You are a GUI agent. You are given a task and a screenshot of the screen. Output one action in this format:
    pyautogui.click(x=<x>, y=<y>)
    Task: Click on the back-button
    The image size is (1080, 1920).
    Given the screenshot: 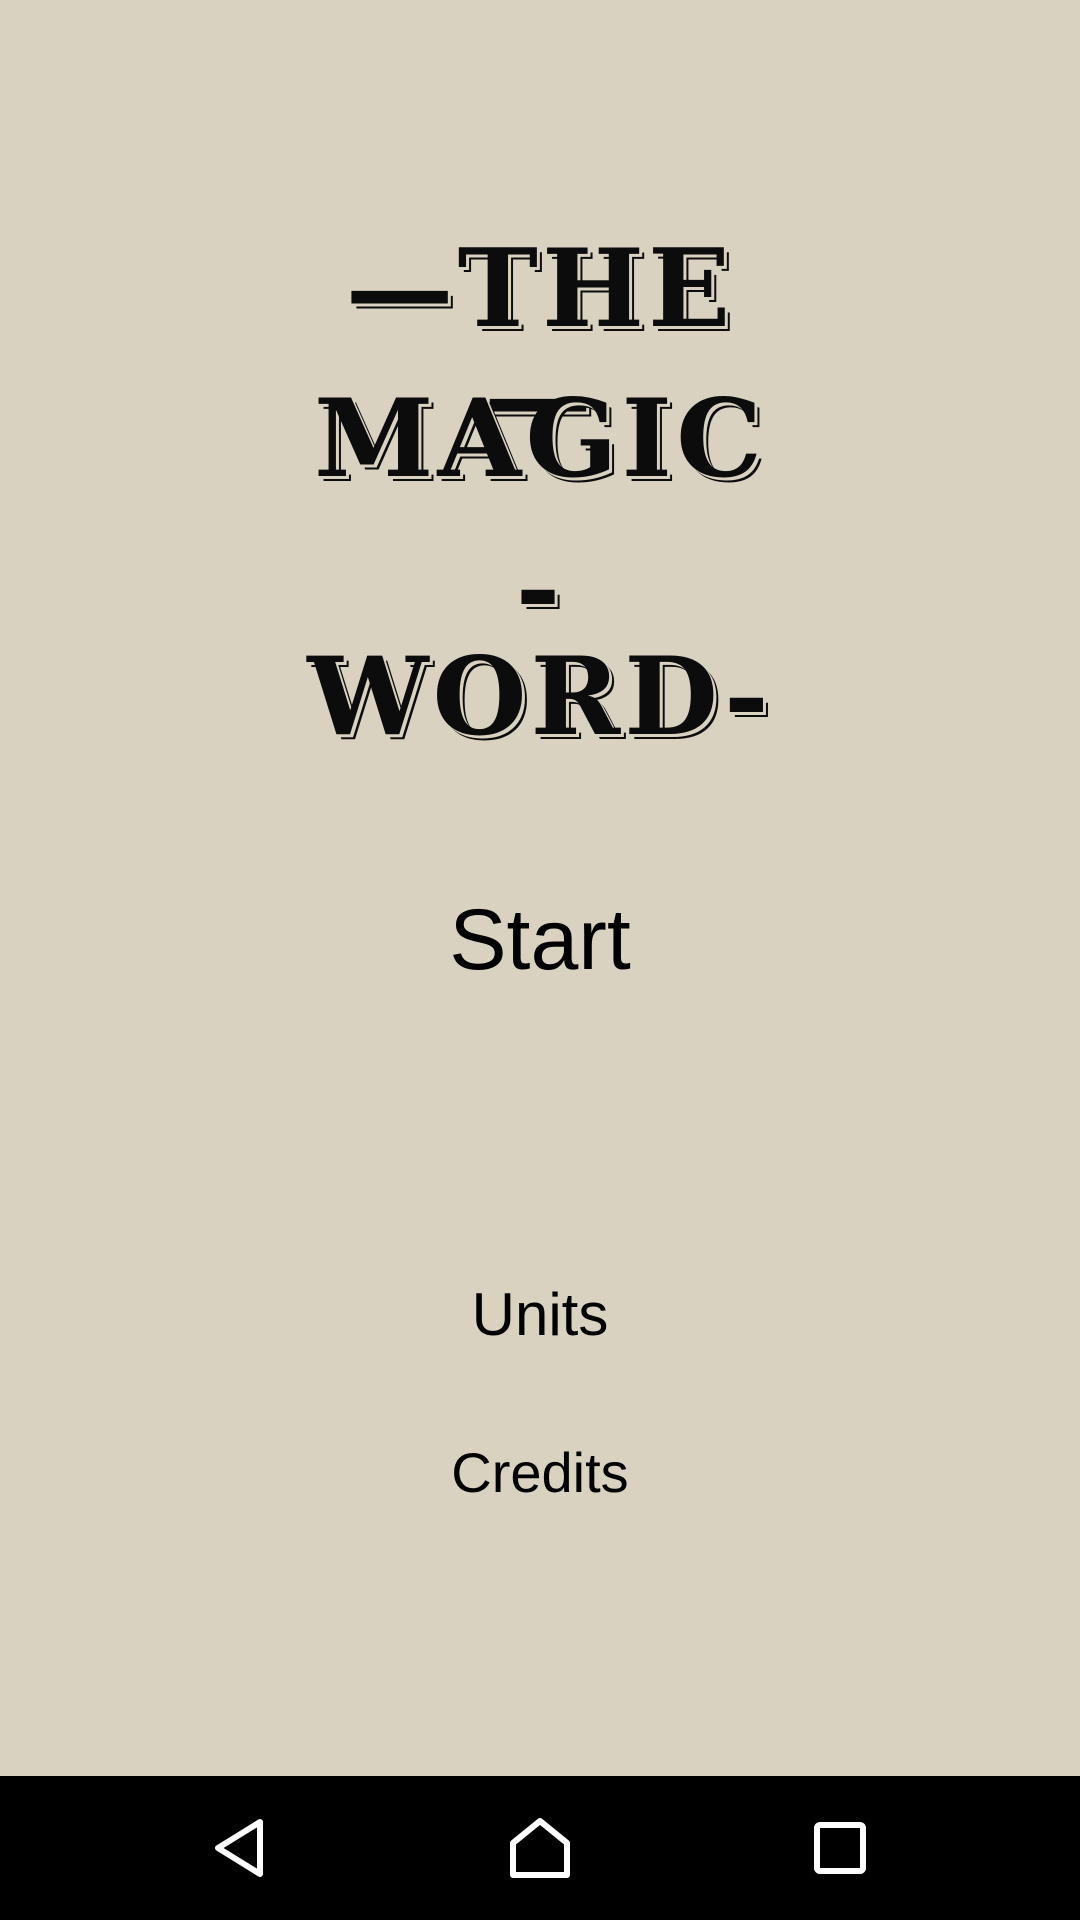 What is the action you would take?
    pyautogui.click(x=240, y=1848)
    